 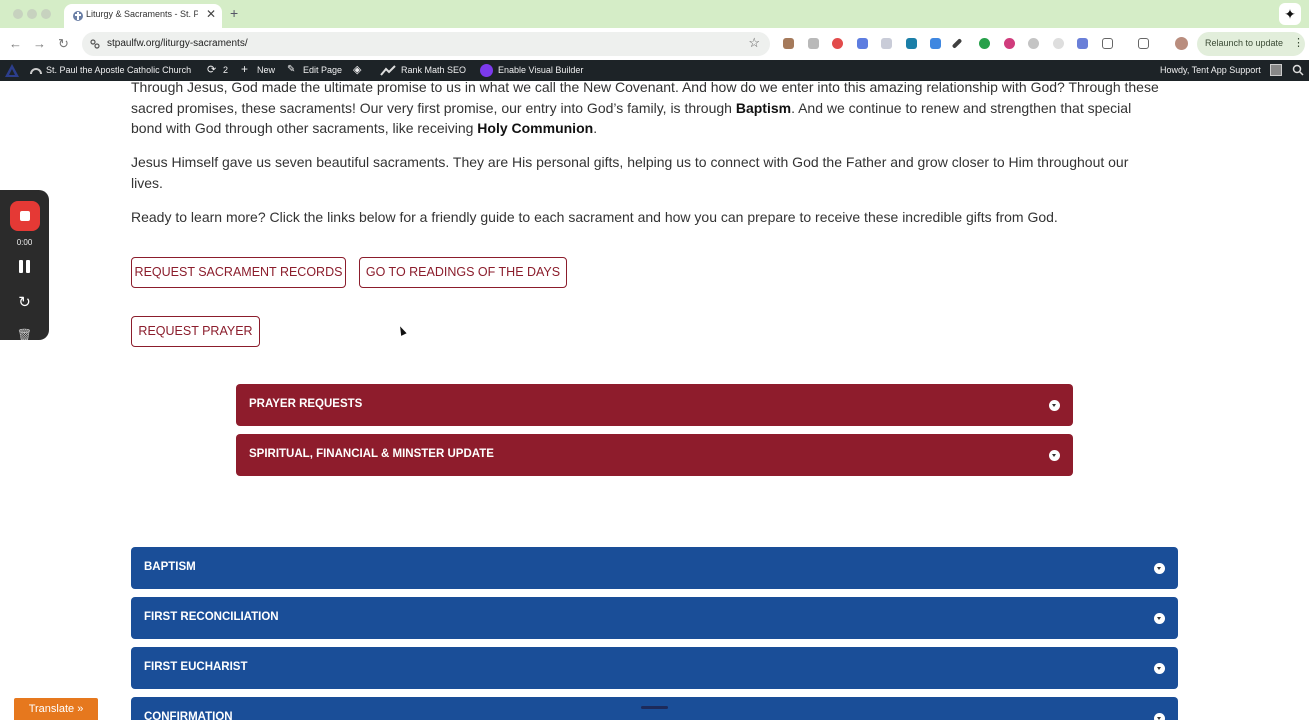 What do you see at coordinates (63, 44) in the screenshot?
I see `reload-icon: ↻` at bounding box center [63, 44].